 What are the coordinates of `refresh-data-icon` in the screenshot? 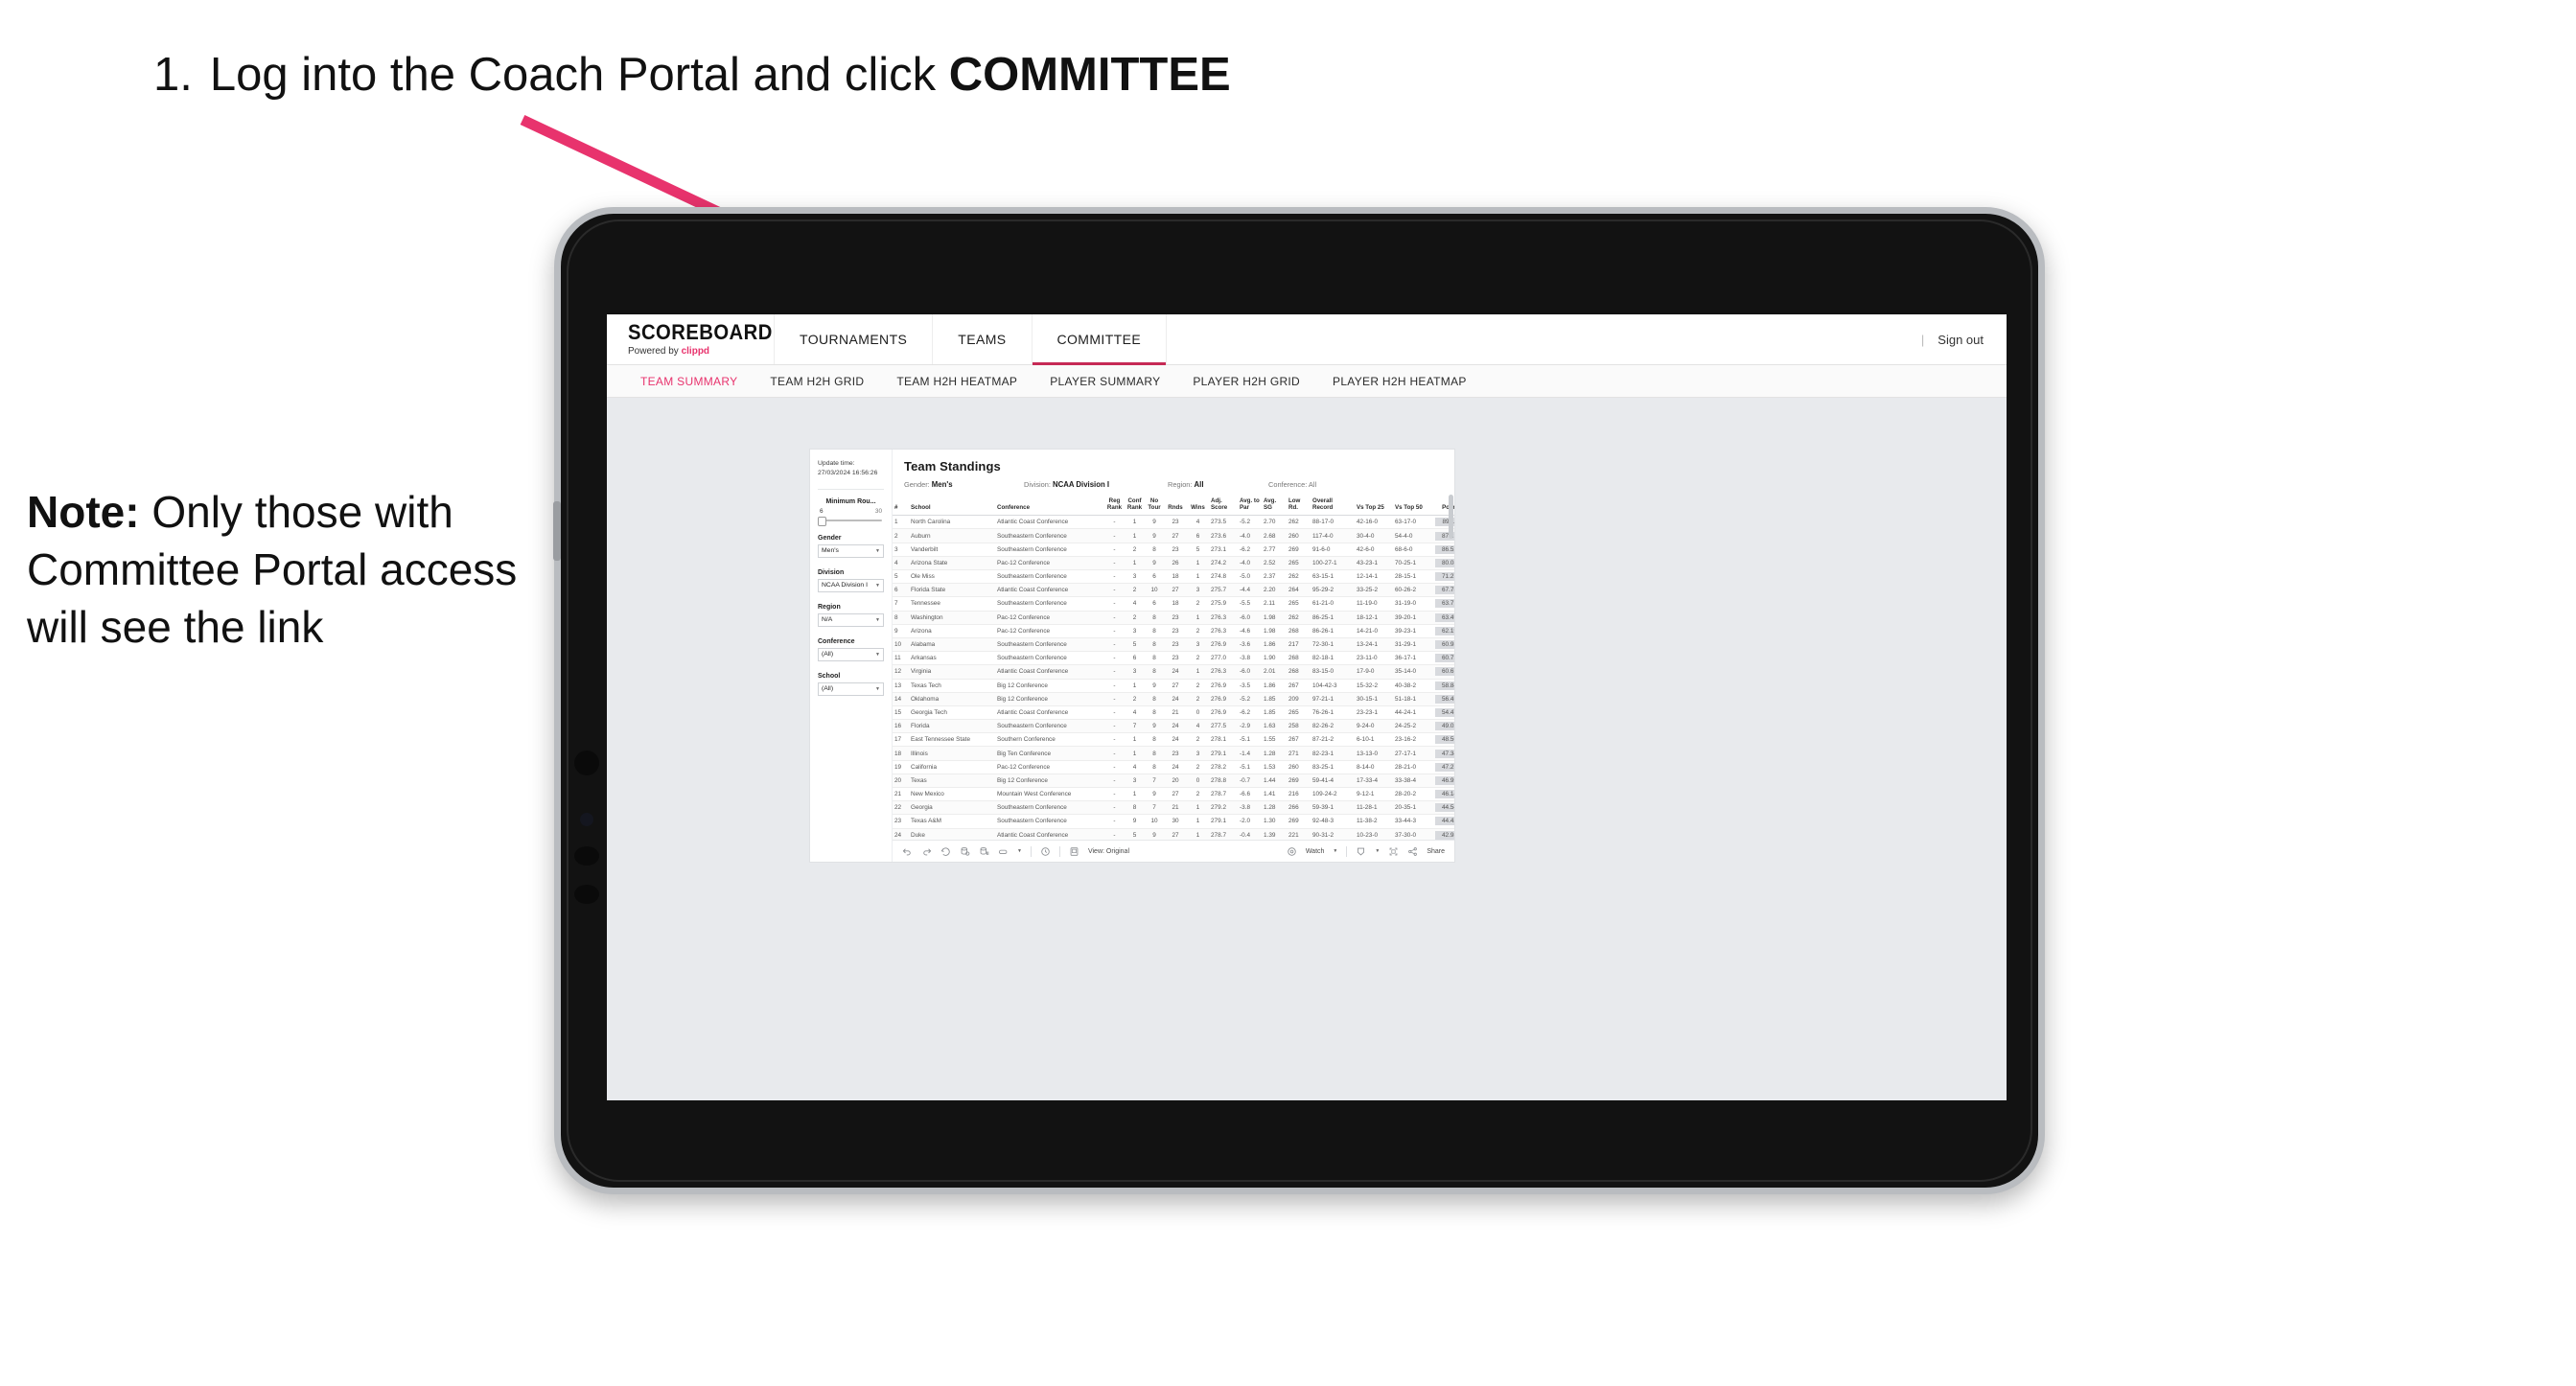 It's located at (965, 852).